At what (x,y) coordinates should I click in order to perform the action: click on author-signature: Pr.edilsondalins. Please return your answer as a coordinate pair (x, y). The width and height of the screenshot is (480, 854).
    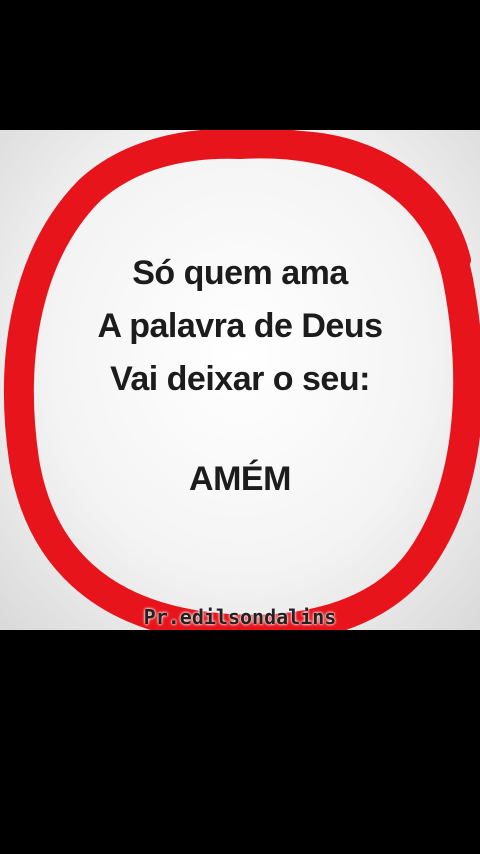
    Looking at the image, I should click on (240, 617).